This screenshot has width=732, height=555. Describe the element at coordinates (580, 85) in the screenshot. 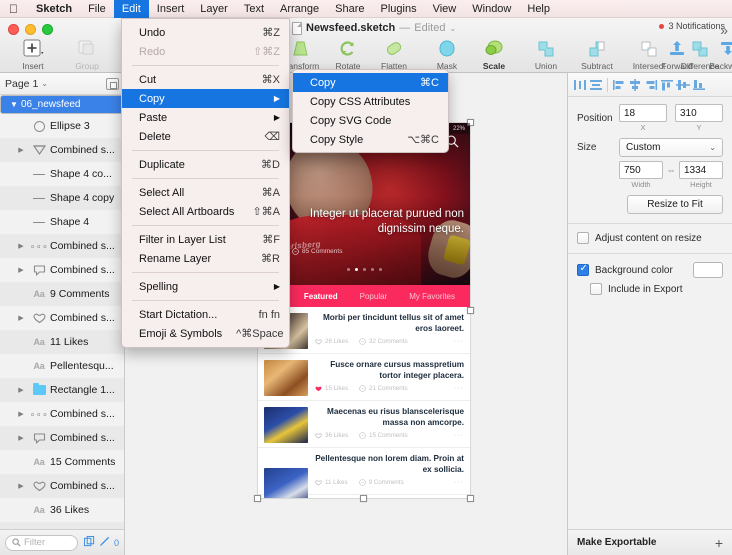

I see `distribute-horizontally-icon` at that location.